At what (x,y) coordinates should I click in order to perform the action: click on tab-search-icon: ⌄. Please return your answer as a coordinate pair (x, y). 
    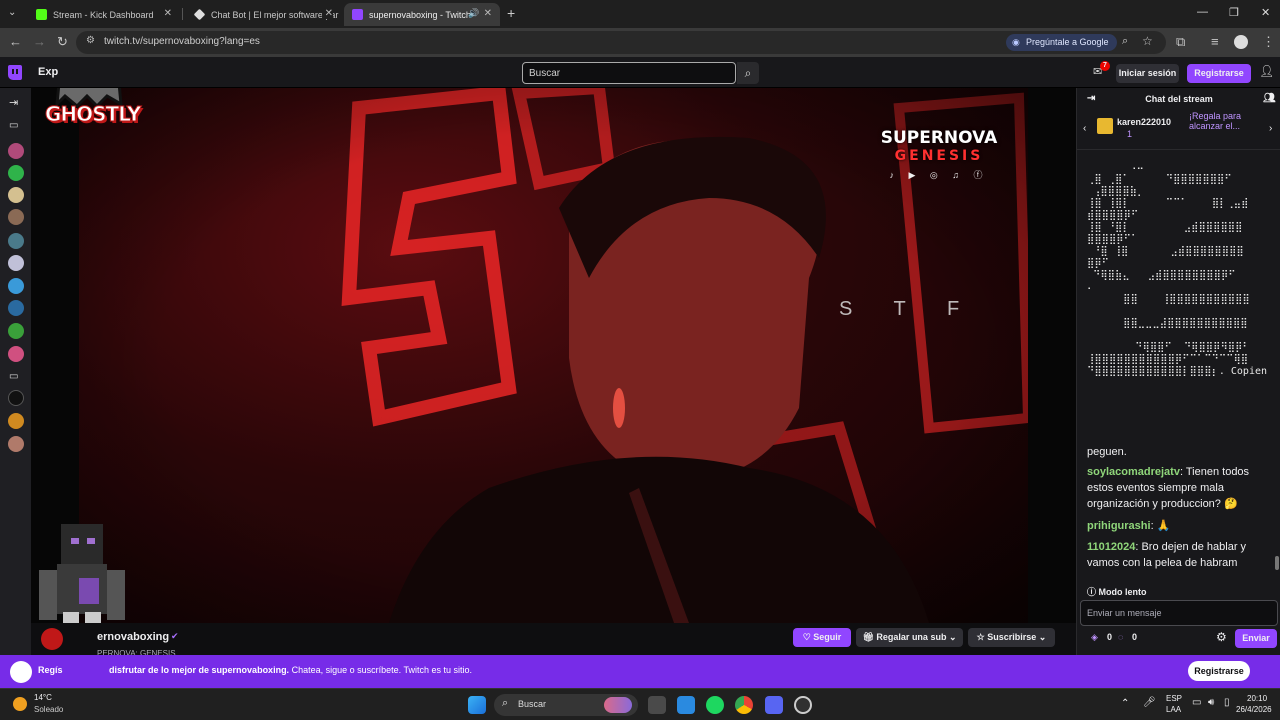
    Looking at the image, I should click on (12, 12).